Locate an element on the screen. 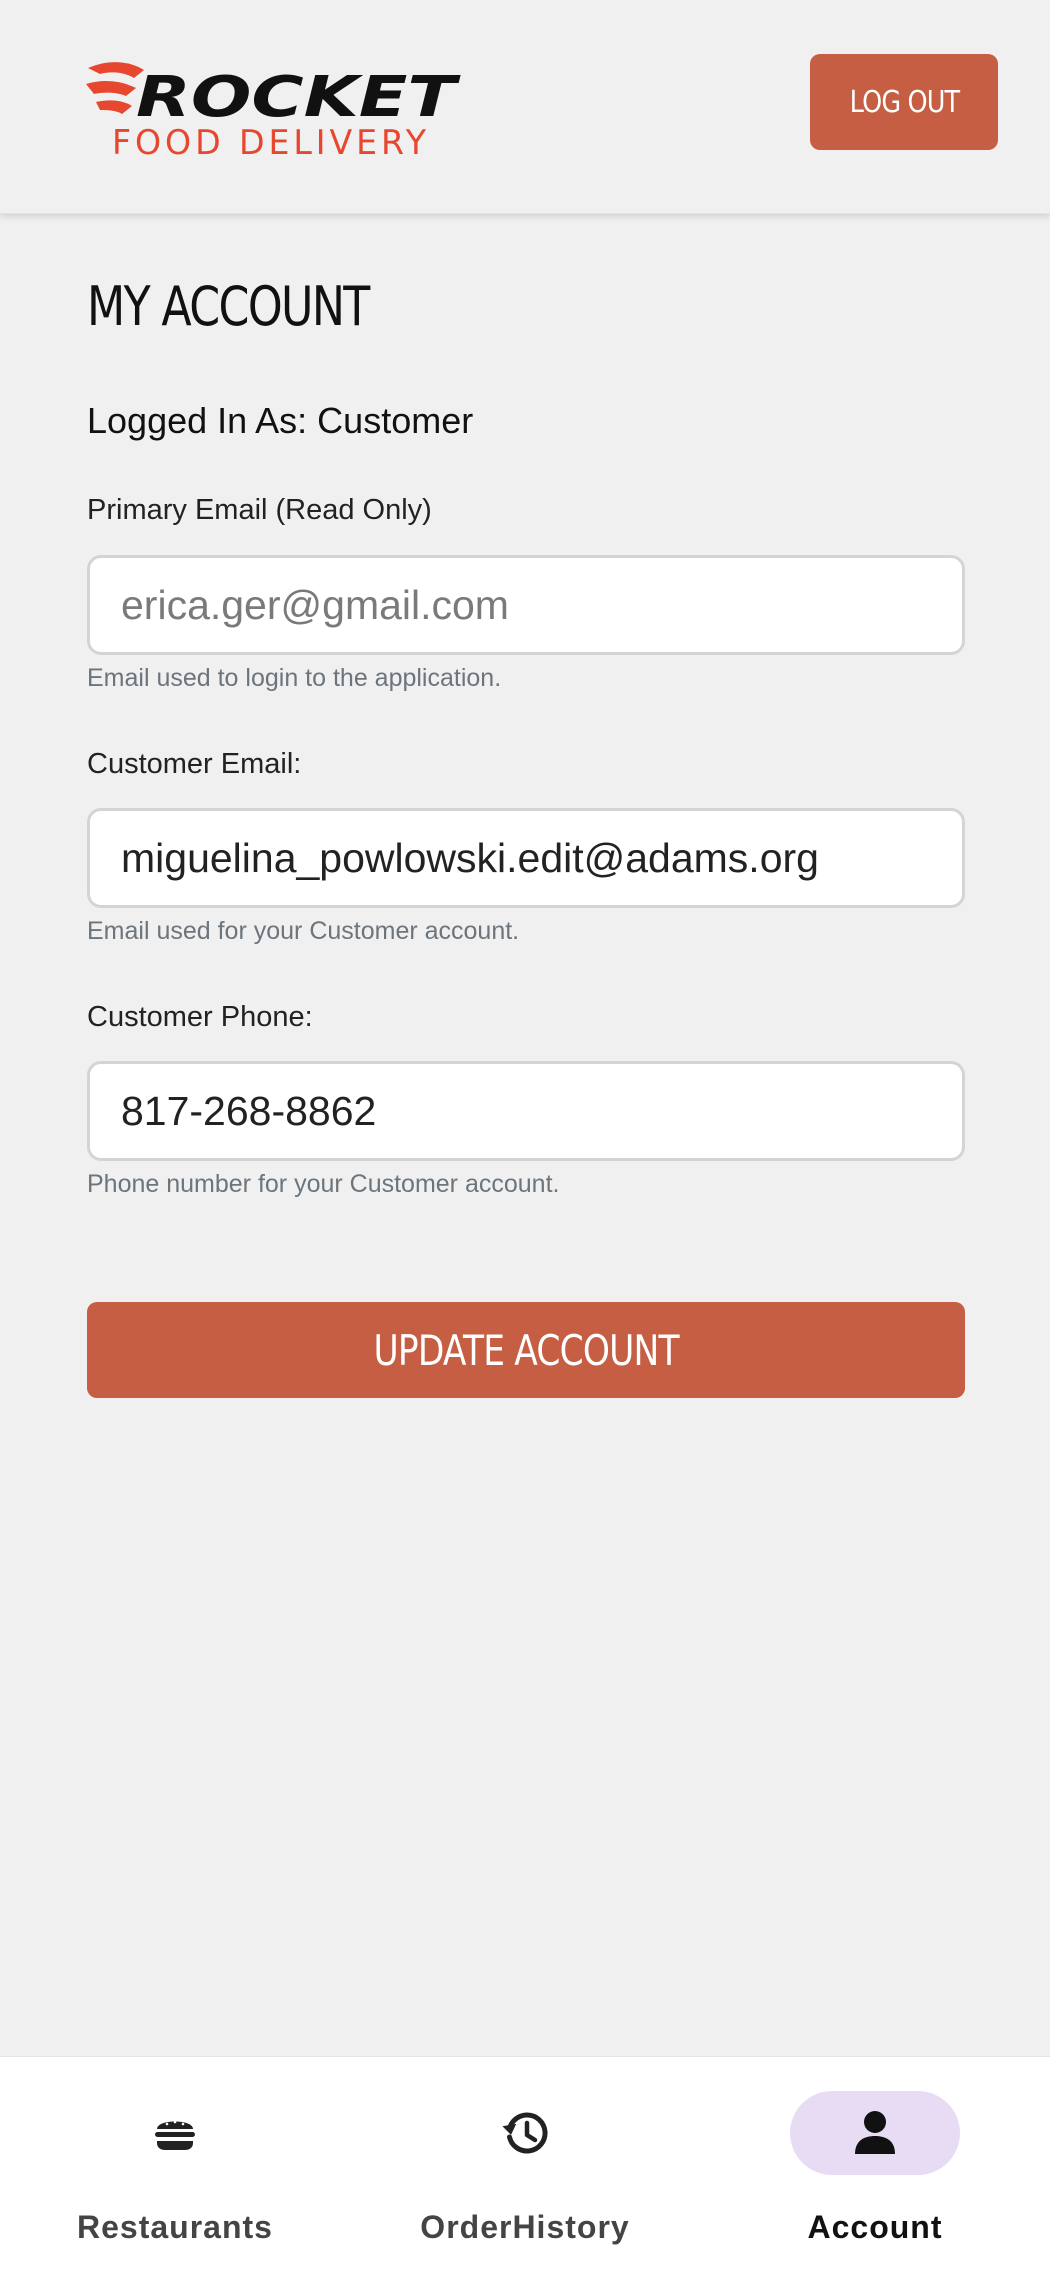  customer-email-help: Email used for your Customer account. is located at coordinates (303, 931).